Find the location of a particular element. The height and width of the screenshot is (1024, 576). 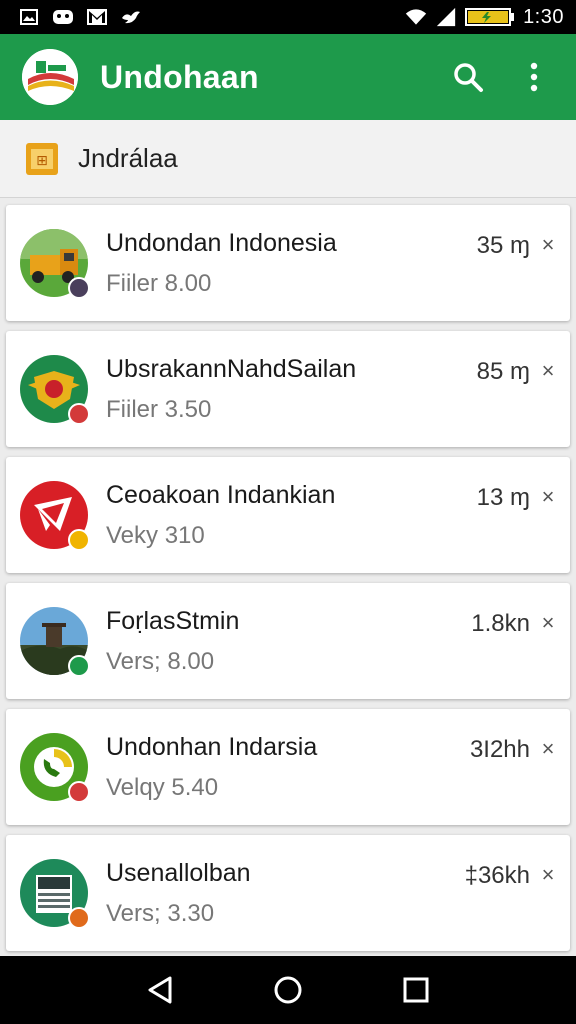

app-size: 35 ɱ is located at coordinates (503, 245).